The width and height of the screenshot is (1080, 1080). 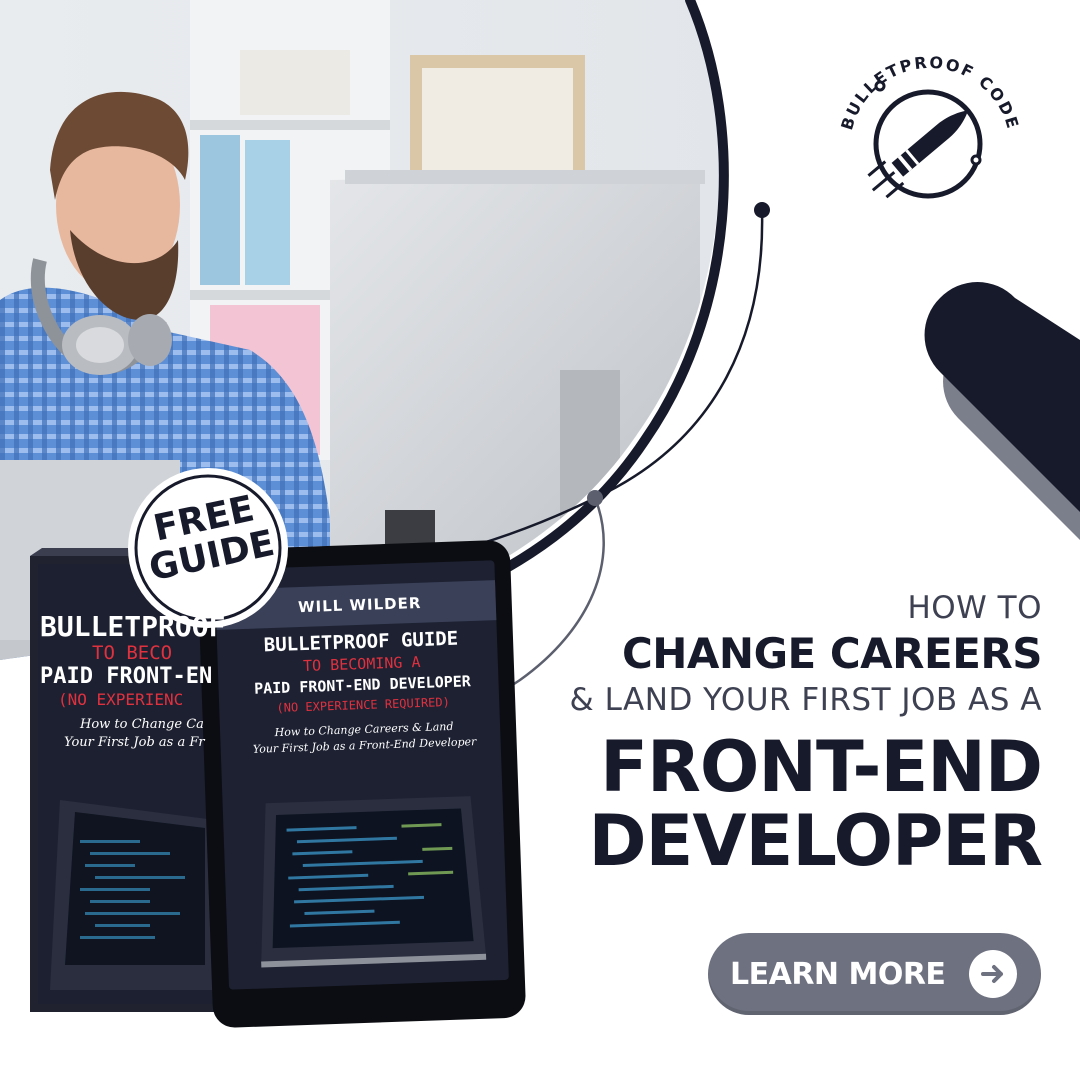 What do you see at coordinates (126, 676) in the screenshot?
I see `back-book-title-3: PAID FRONT-EN` at bounding box center [126, 676].